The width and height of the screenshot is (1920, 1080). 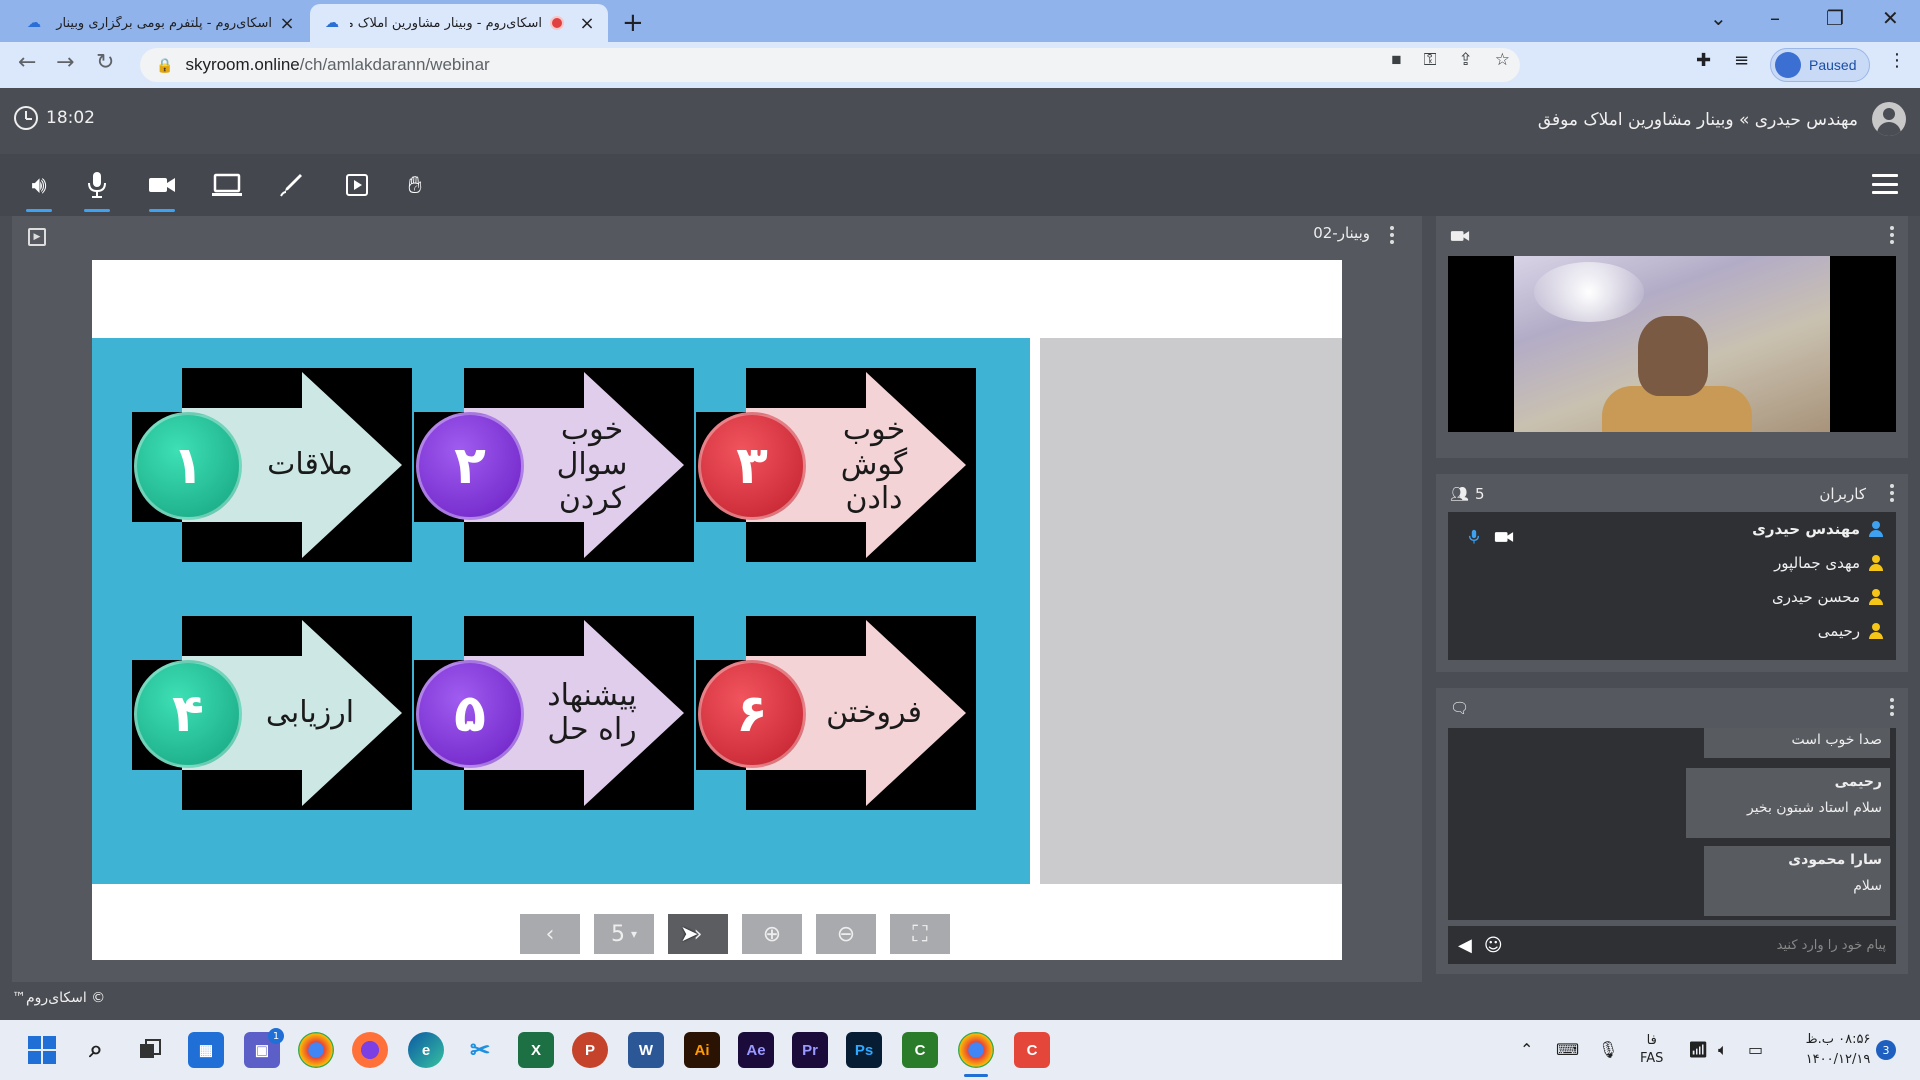 I want to click on key-icon: ⚿, so click(x=1430, y=60).